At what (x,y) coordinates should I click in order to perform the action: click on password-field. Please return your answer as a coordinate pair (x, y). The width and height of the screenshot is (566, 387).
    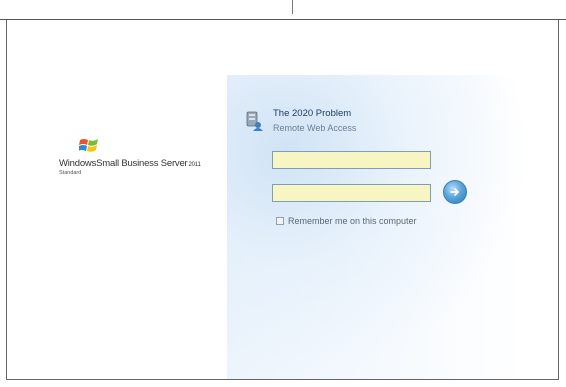
    Looking at the image, I should click on (351, 193).